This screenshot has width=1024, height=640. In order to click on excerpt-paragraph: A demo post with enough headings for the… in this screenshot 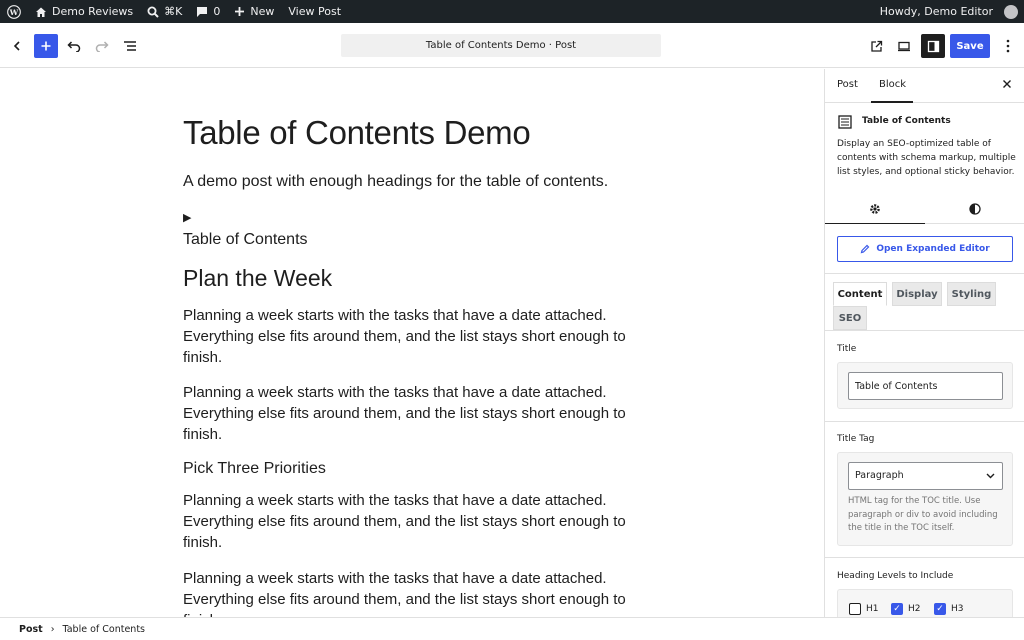, I will do `click(413, 182)`.